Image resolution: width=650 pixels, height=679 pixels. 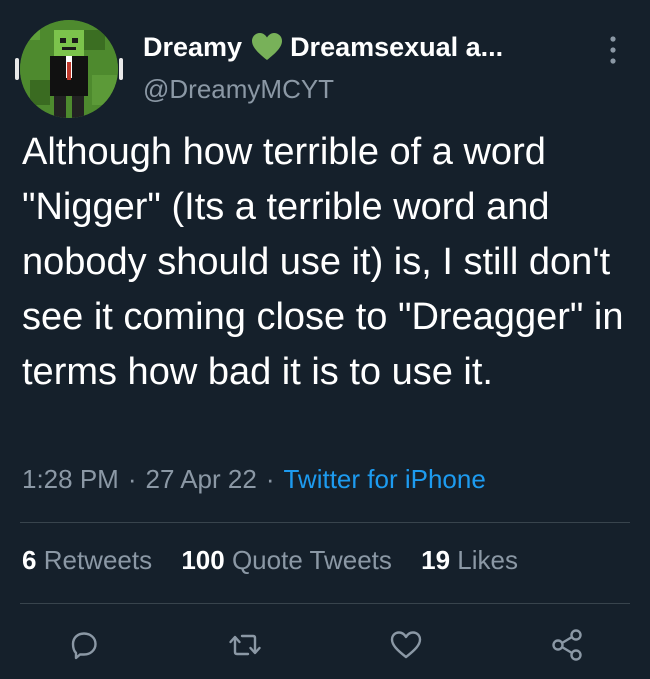 What do you see at coordinates (406, 645) in the screenshot?
I see `like-icon` at bounding box center [406, 645].